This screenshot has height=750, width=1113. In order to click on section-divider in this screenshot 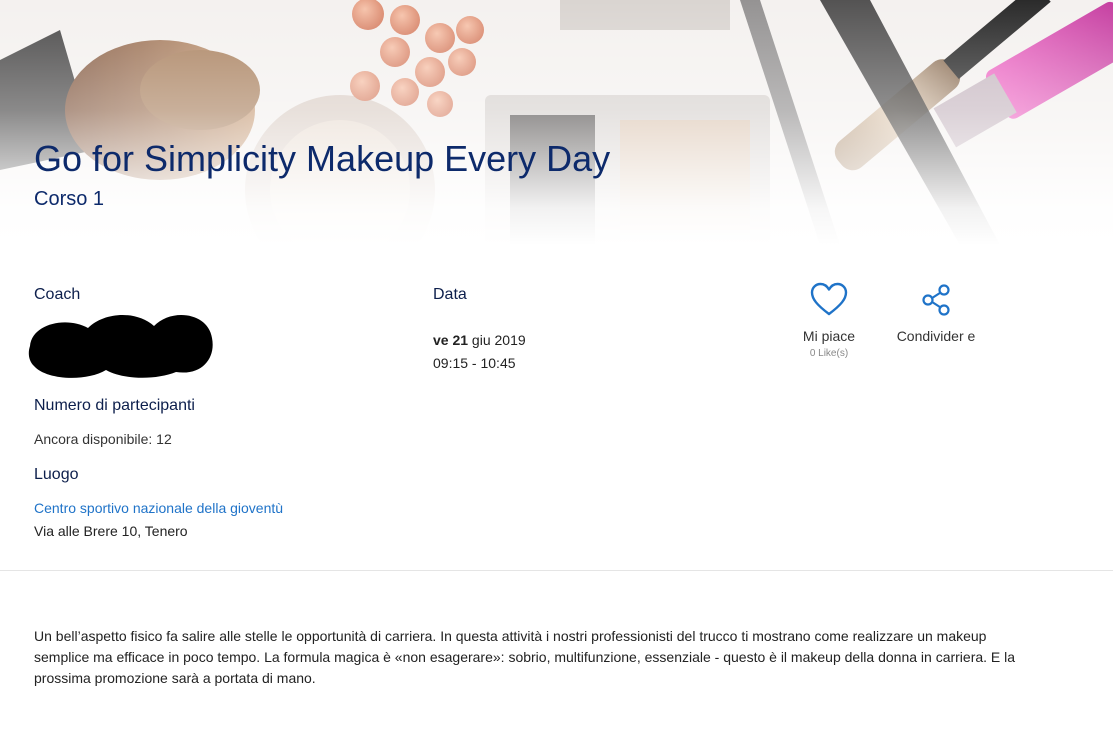, I will do `click(556, 570)`.